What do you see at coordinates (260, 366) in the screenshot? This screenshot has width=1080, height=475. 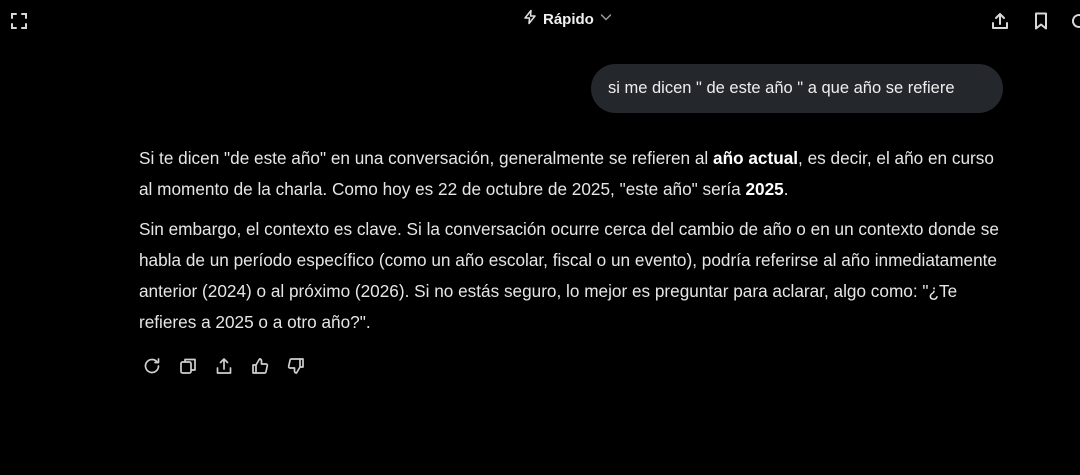 I see `thumbs-up-icon` at bounding box center [260, 366].